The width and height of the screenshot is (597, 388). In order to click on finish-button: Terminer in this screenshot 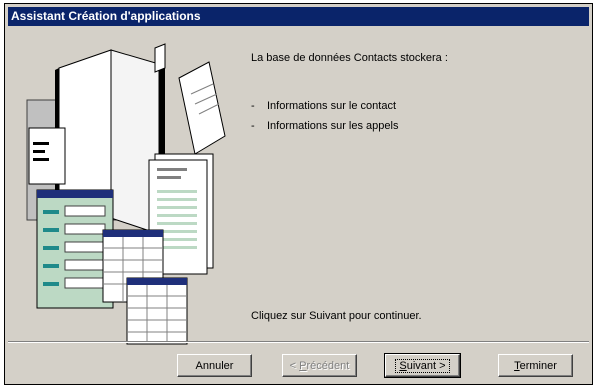, I will do `click(535, 365)`.